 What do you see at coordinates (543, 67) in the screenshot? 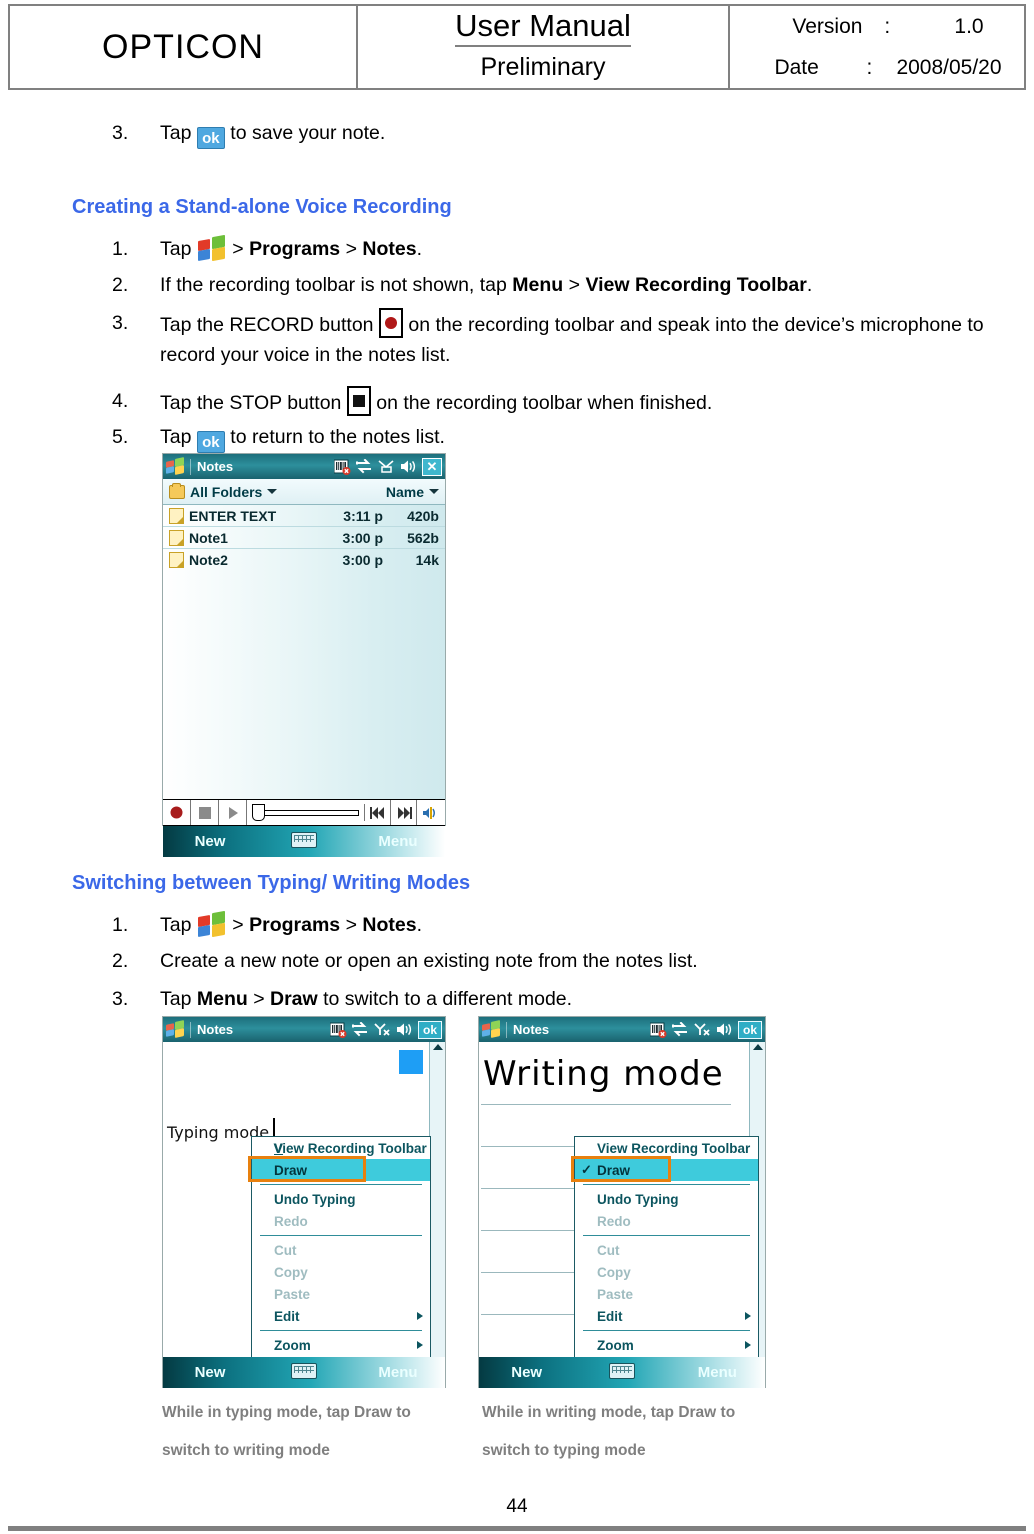
I see `document-subtitle: Preliminary` at bounding box center [543, 67].